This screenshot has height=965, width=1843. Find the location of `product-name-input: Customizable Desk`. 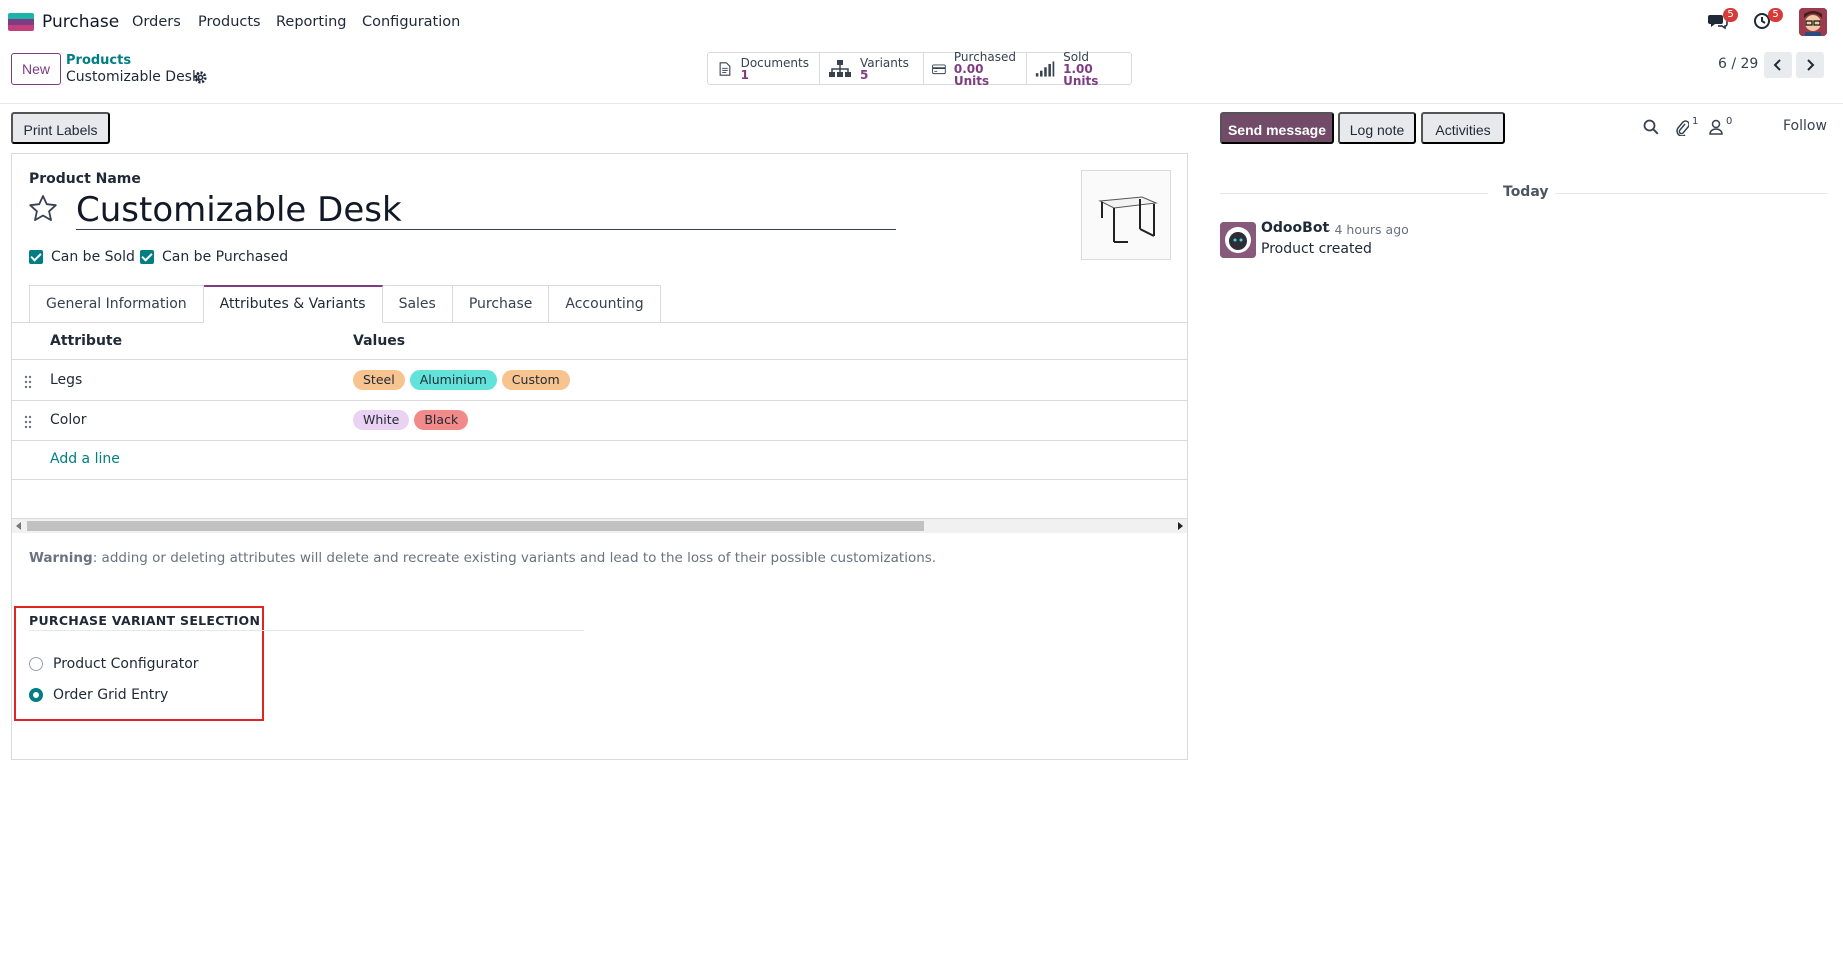

product-name-input: Customizable Desk is located at coordinates (486, 210).